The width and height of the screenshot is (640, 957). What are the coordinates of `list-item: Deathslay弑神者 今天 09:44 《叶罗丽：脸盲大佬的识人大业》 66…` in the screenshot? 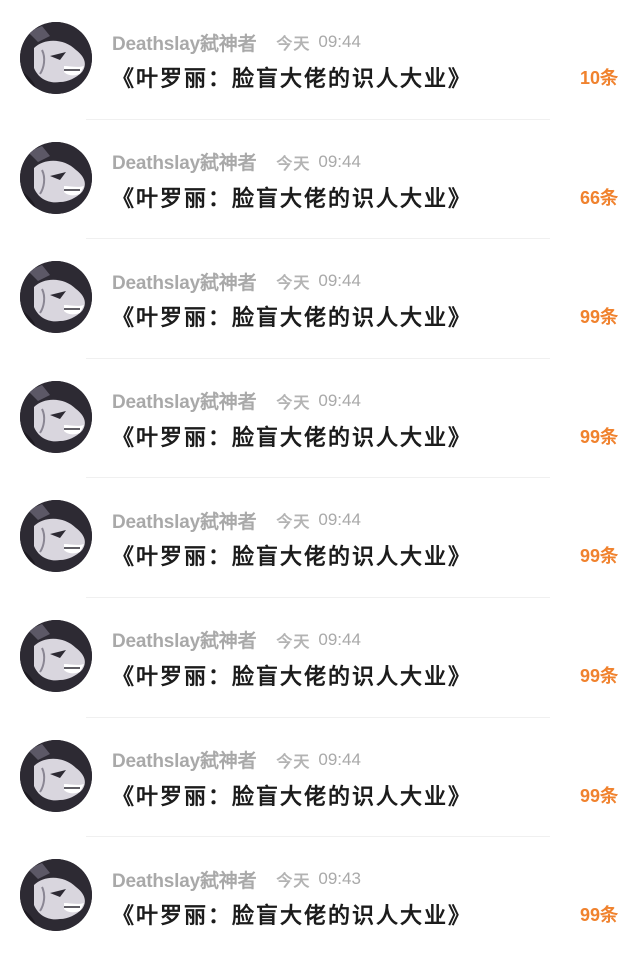 It's located at (320, 180).